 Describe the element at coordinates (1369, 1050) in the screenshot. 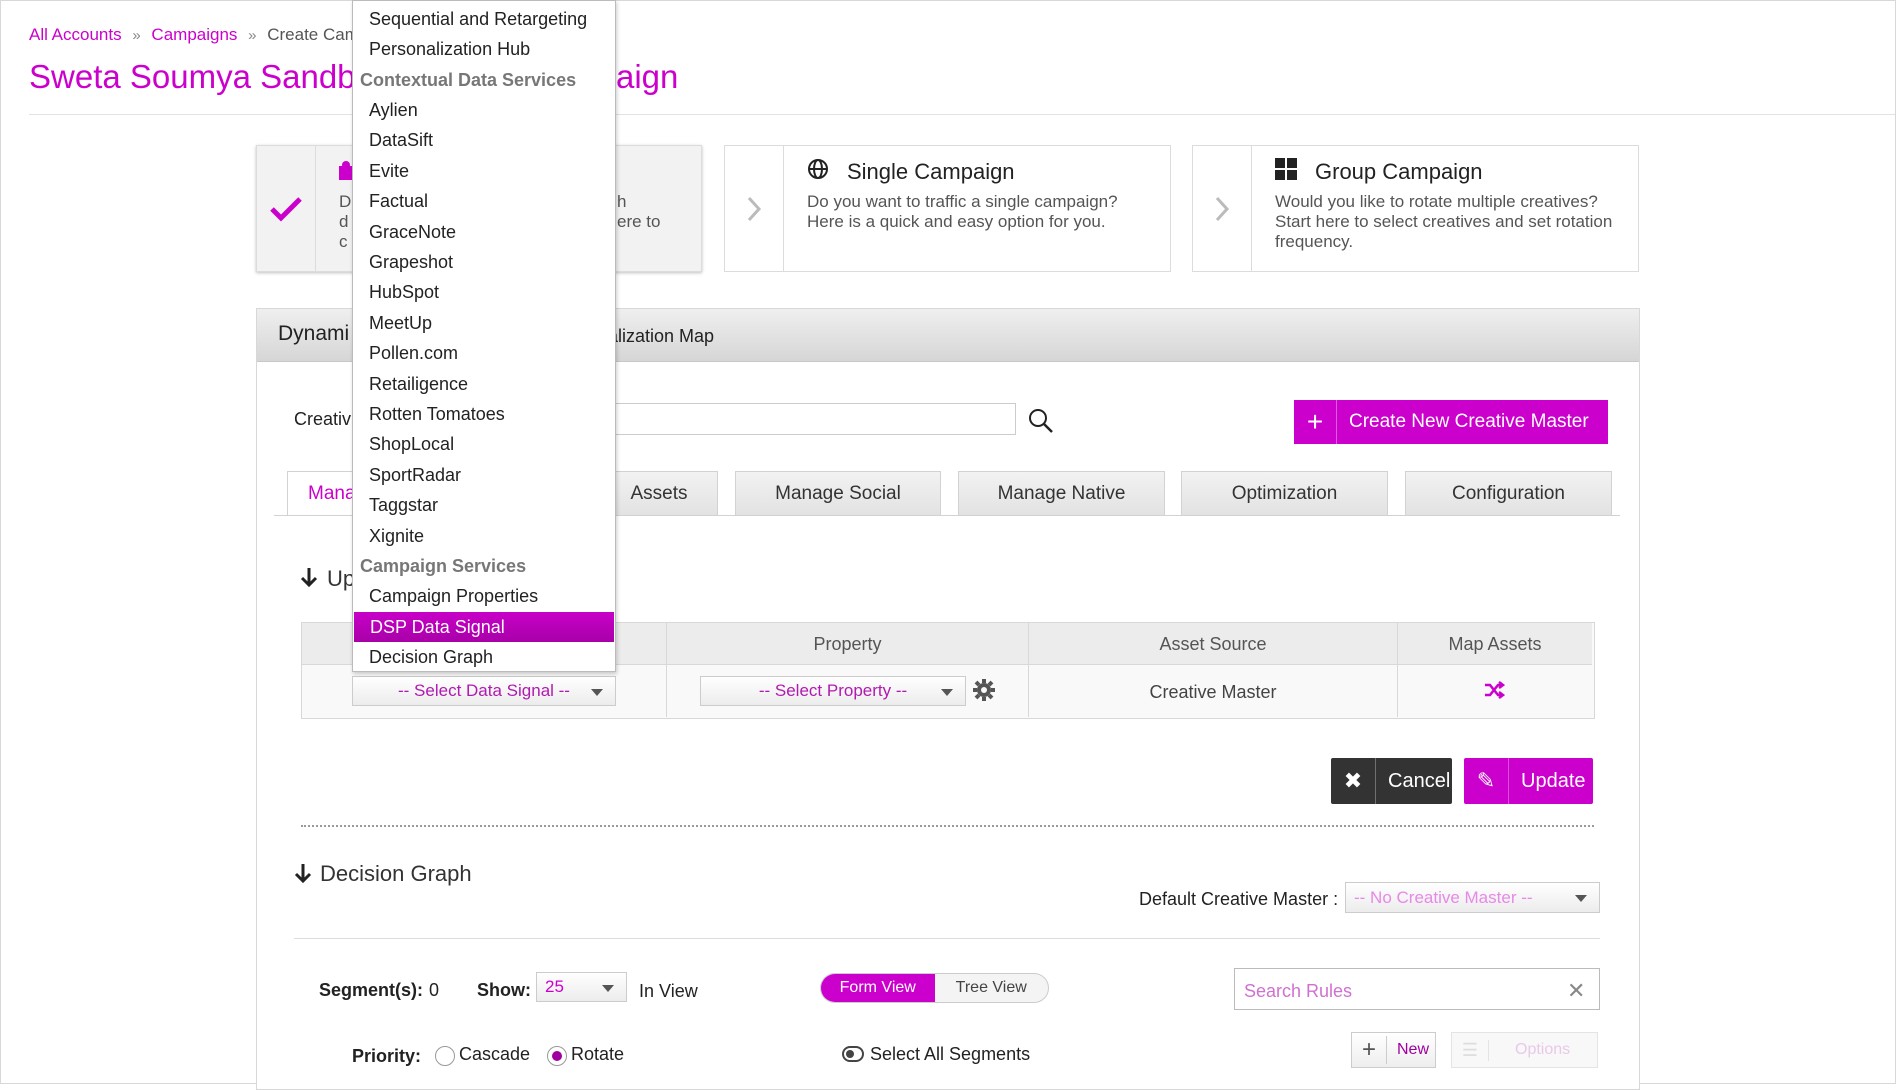

I see `plus-icon: +` at that location.